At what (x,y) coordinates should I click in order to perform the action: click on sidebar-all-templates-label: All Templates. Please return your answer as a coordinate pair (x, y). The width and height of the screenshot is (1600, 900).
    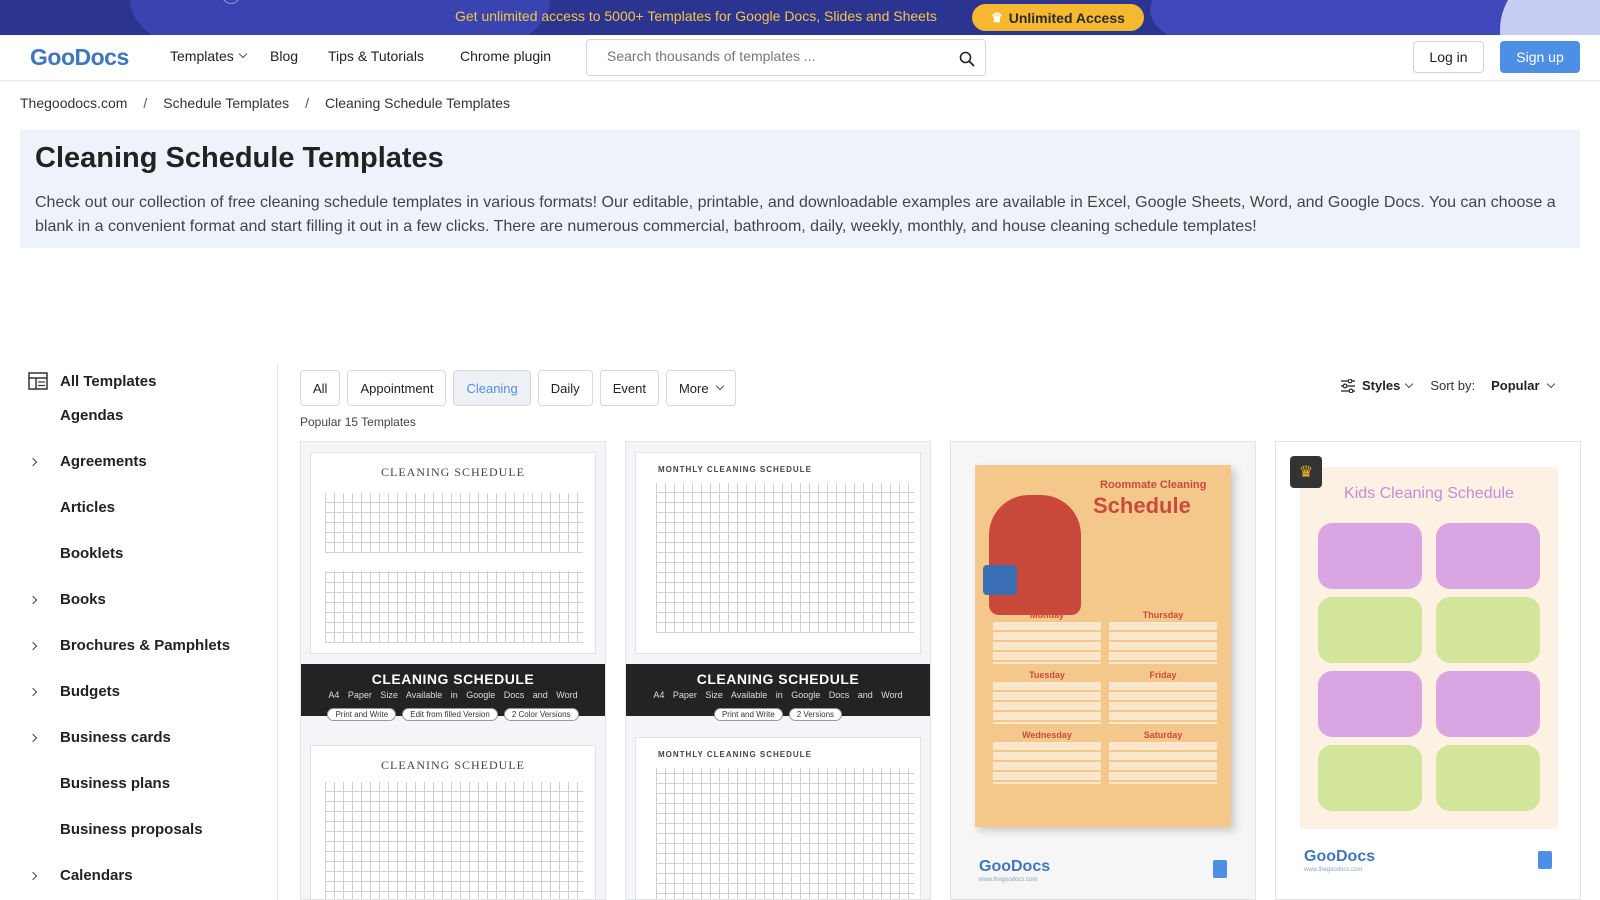
    Looking at the image, I should click on (108, 381).